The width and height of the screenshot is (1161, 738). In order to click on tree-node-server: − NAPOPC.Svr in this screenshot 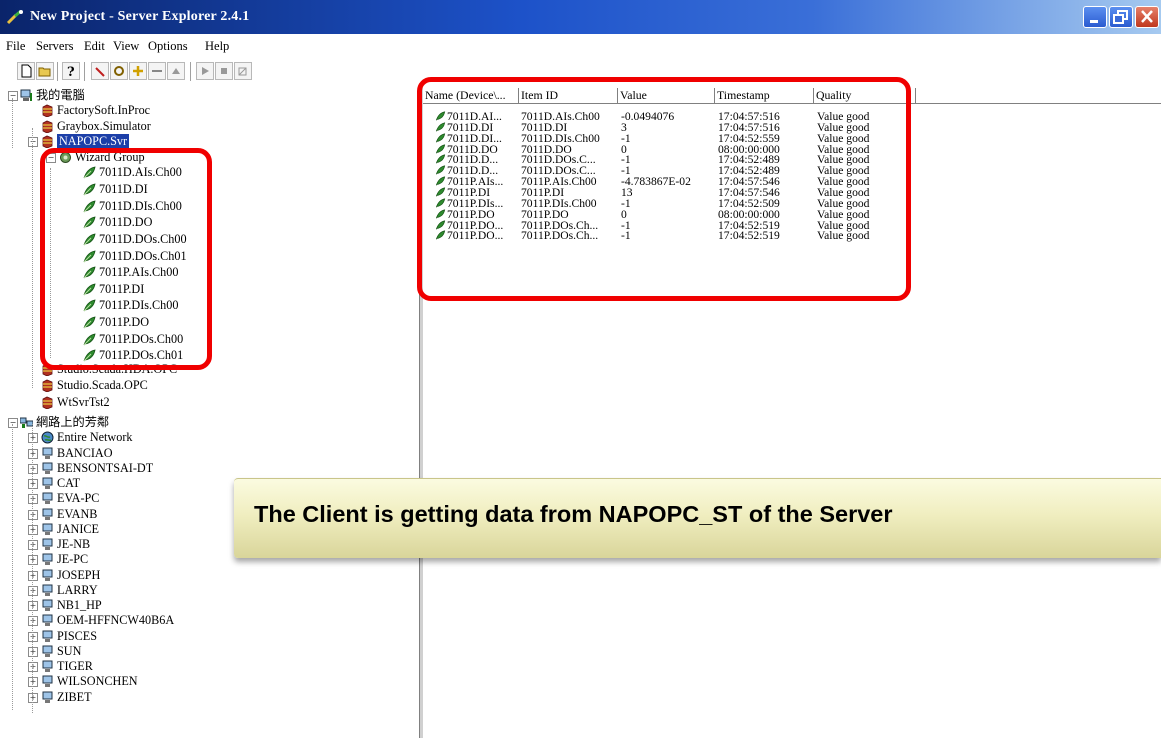, I will do `click(208, 142)`.